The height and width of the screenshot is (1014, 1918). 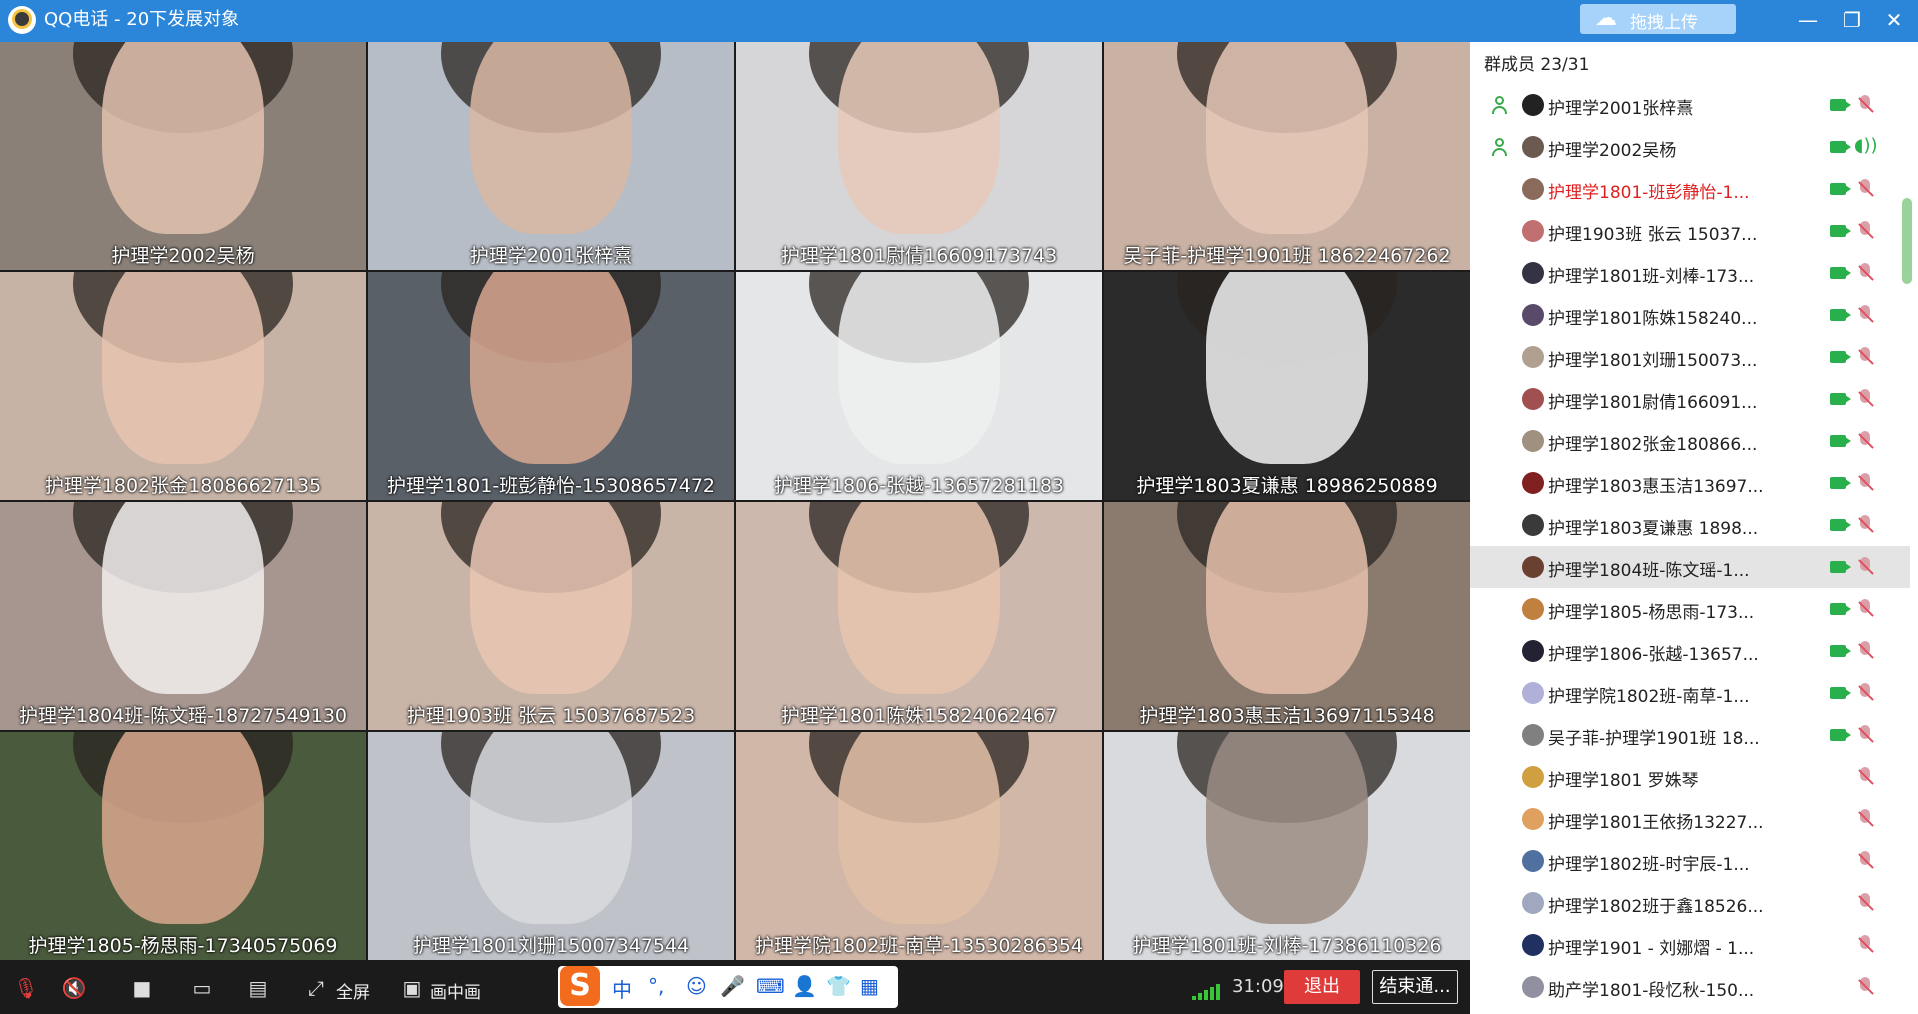 I want to click on fullscreen-label: 全屏, so click(x=353, y=990).